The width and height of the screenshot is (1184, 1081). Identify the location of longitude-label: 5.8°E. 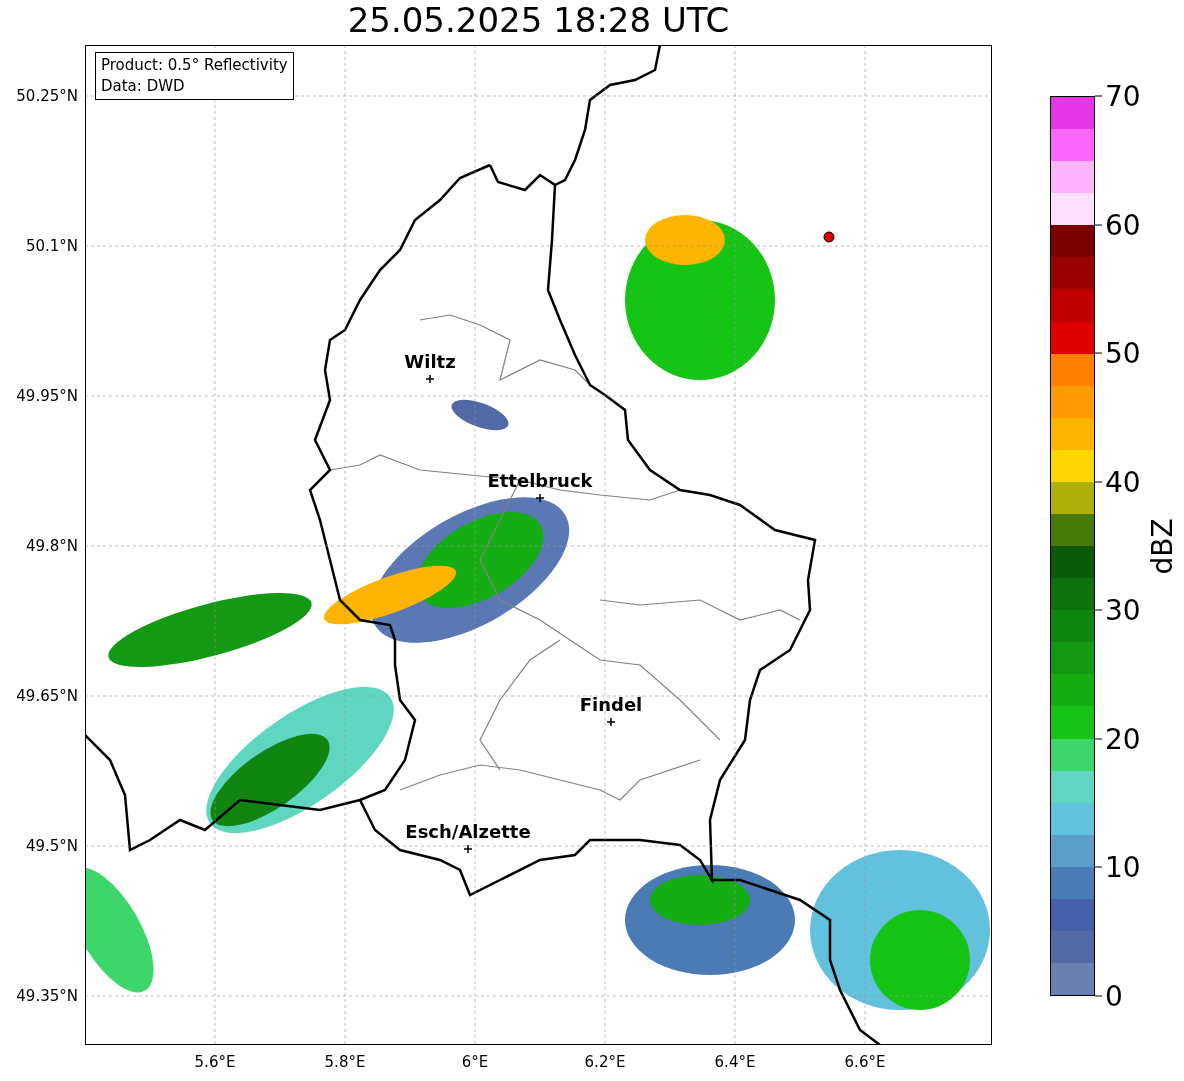
(345, 1062).